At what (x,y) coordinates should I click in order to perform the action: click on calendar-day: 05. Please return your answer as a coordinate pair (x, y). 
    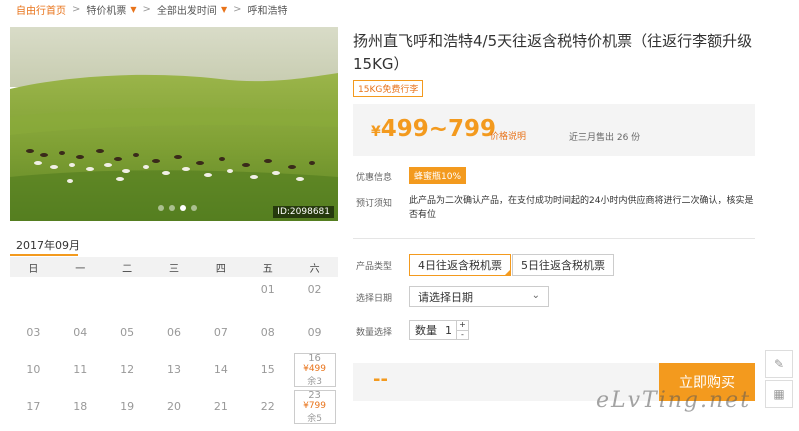
    Looking at the image, I should click on (127, 332).